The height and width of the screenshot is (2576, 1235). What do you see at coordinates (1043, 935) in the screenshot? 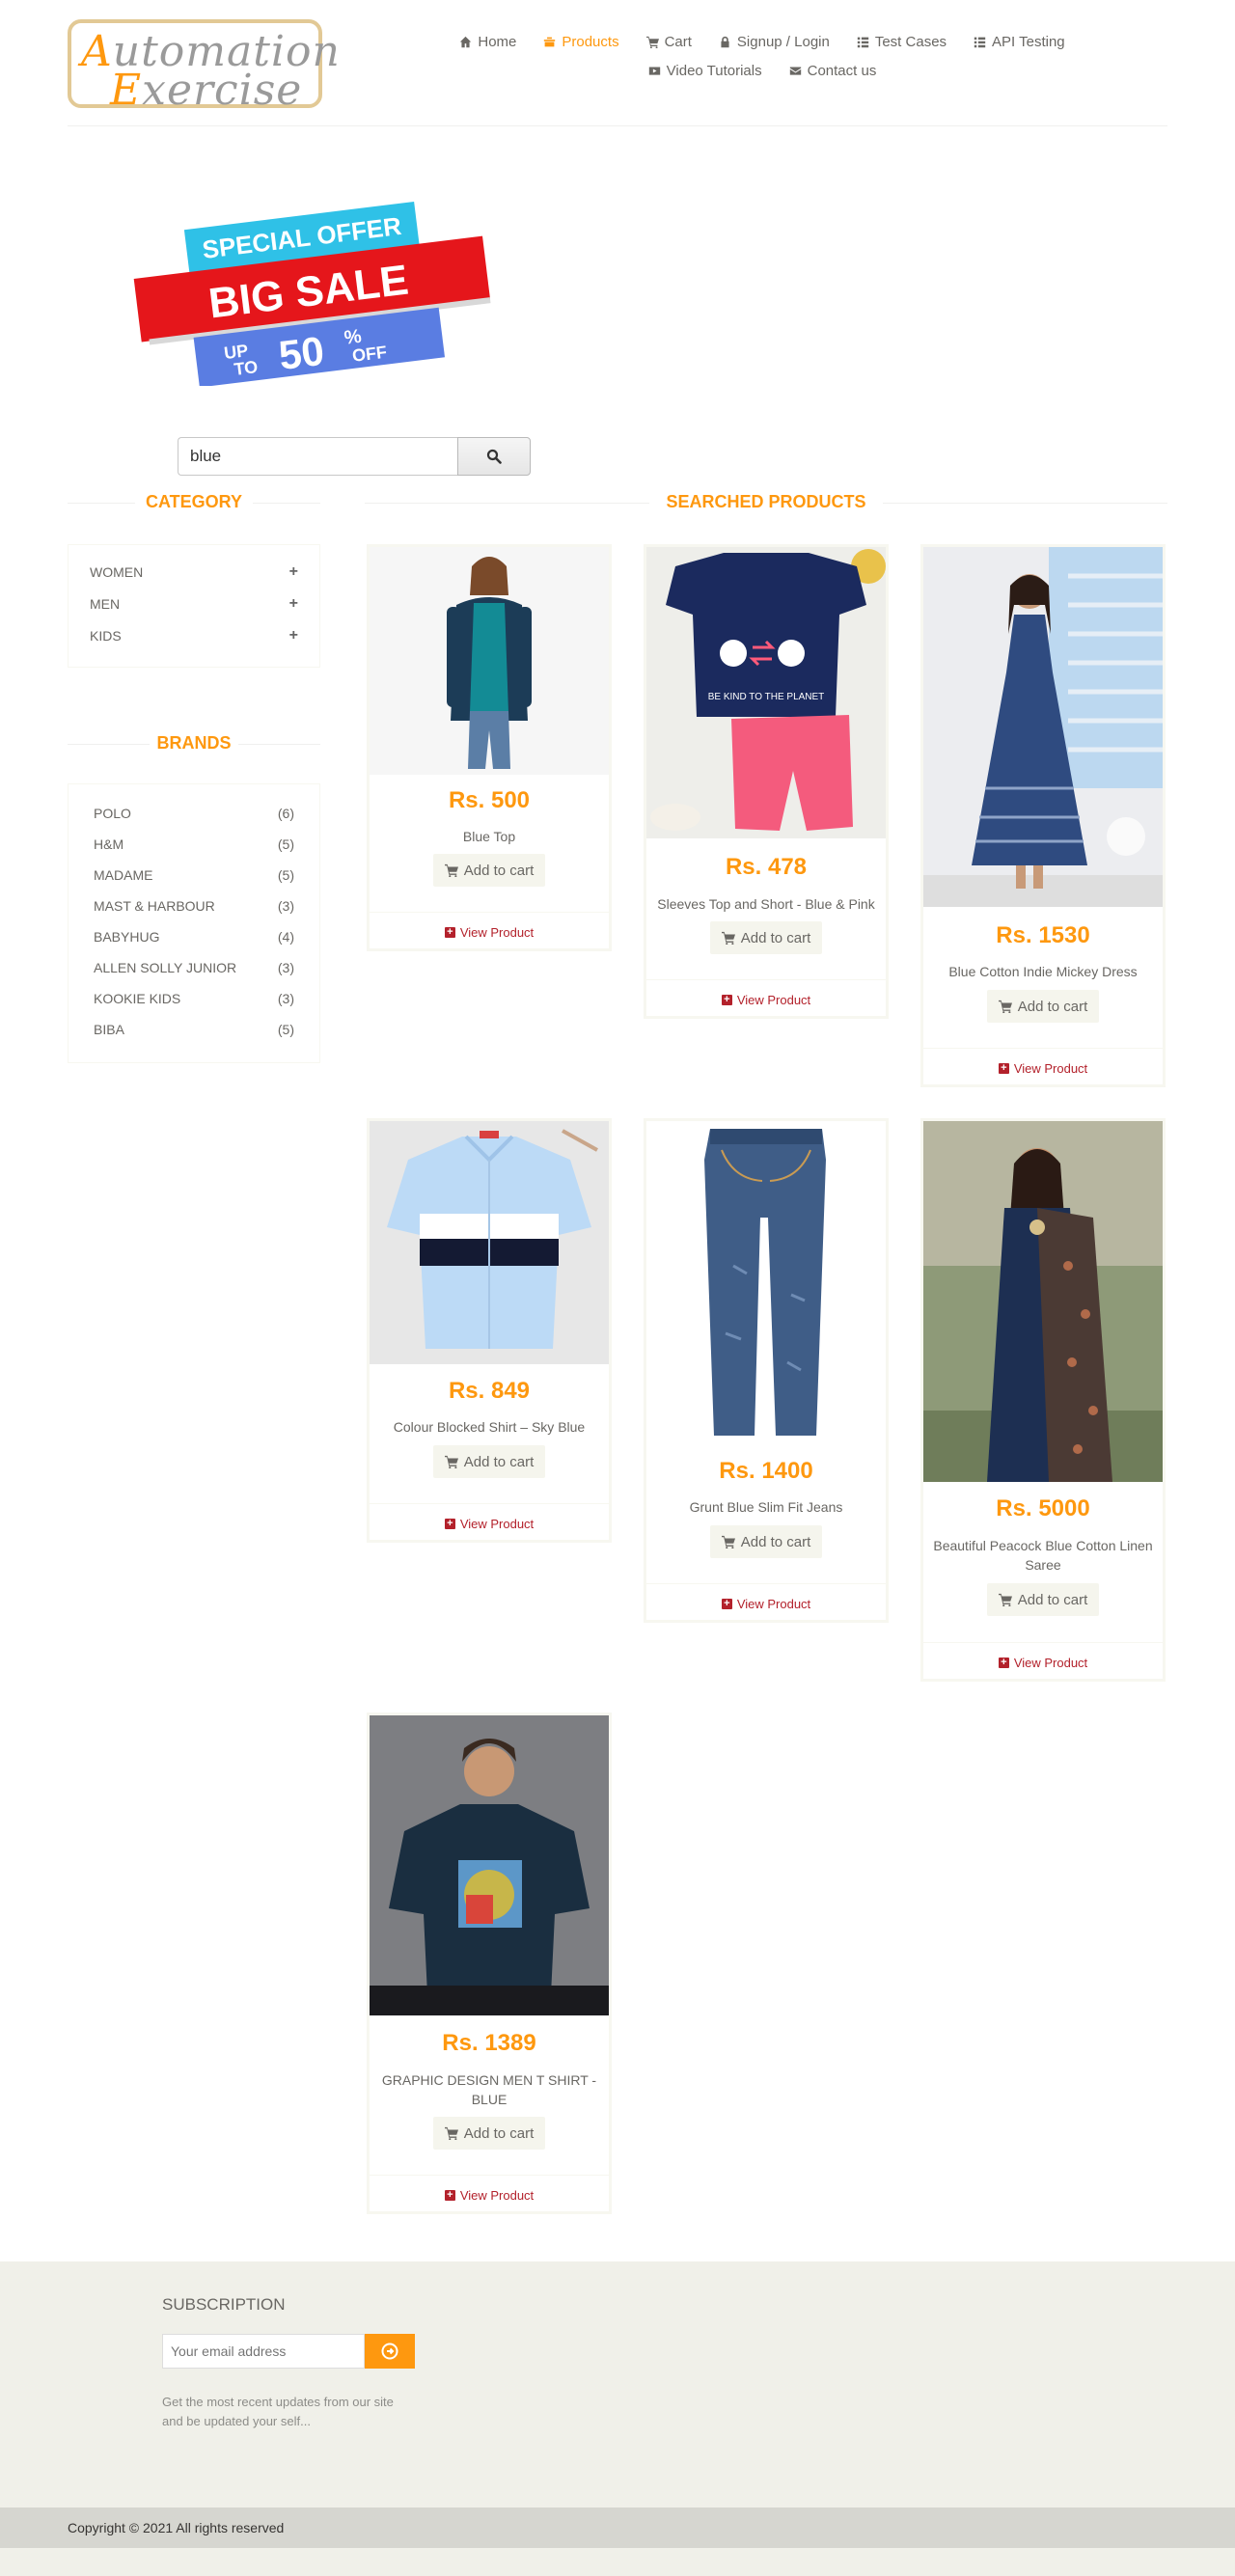
I see `product-price: Rs. 1530` at bounding box center [1043, 935].